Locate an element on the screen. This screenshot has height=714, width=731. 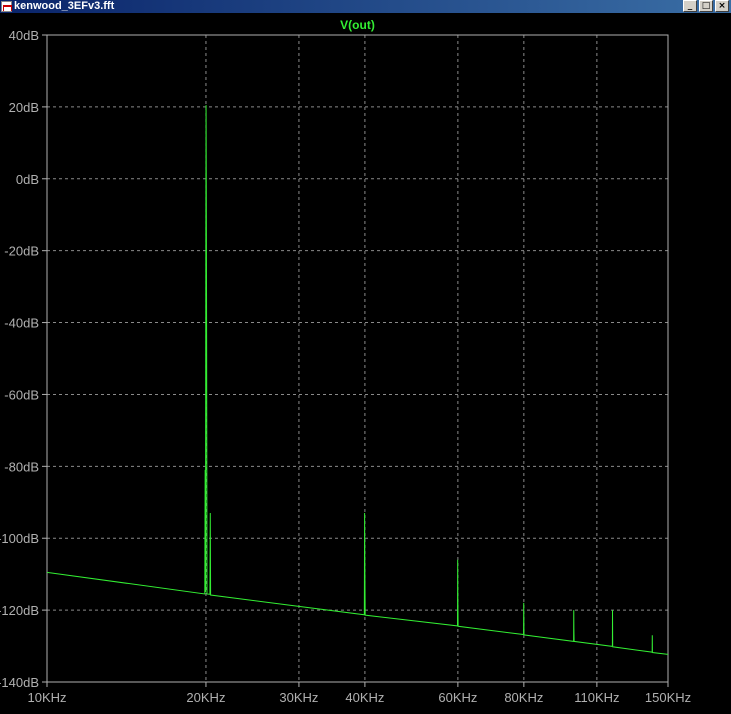
x-tick-label: 10KHz is located at coordinates (46, 697).